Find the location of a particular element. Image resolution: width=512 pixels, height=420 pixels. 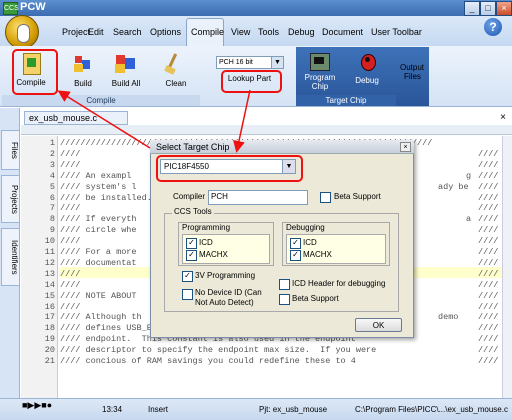

media-controls: ■▶▶■● is located at coordinates (52, 407).